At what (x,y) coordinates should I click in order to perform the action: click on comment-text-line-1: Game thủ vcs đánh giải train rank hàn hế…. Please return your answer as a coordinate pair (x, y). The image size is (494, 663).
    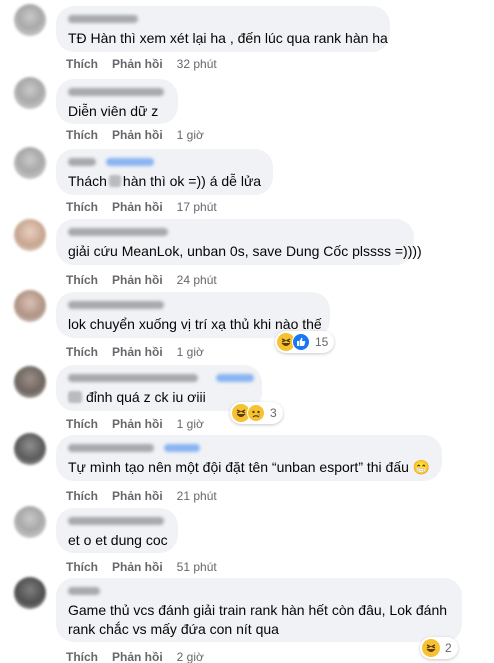
    Looking at the image, I should click on (258, 610).